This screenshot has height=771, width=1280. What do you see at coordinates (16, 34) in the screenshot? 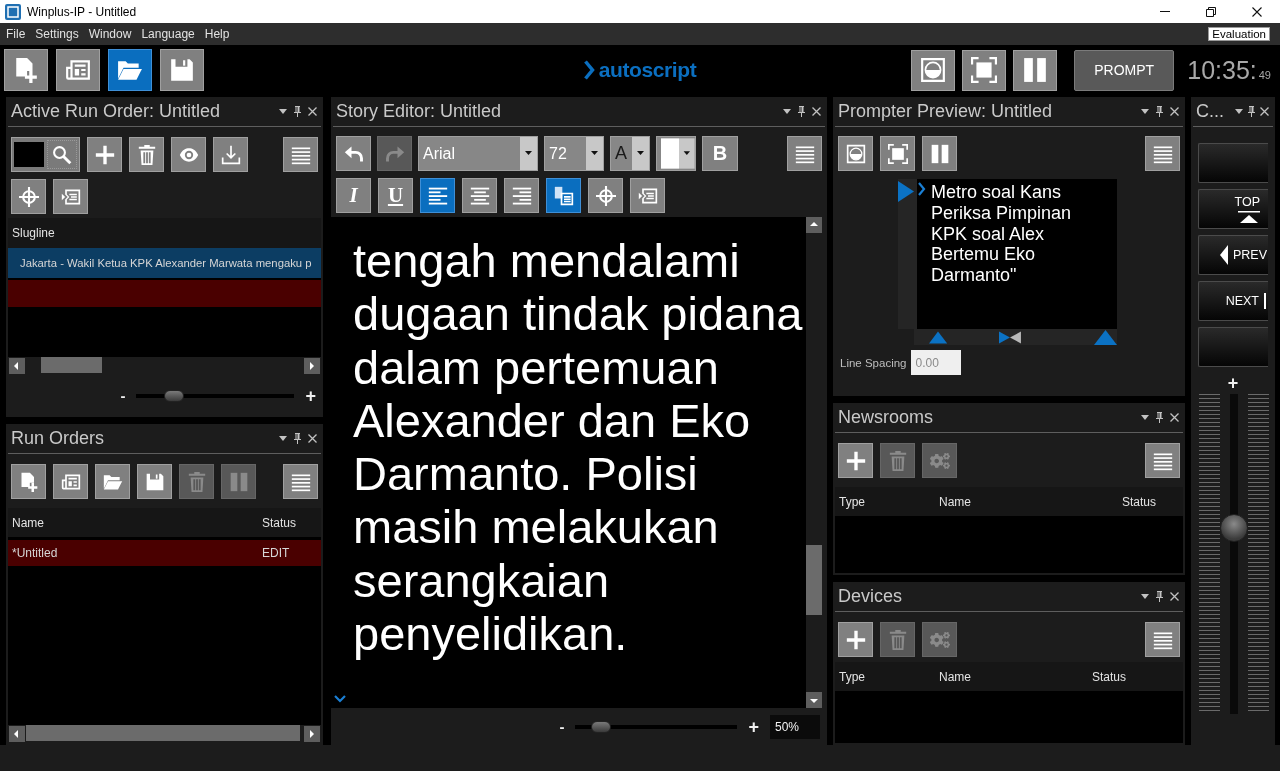
I see `menu-item: File` at bounding box center [16, 34].